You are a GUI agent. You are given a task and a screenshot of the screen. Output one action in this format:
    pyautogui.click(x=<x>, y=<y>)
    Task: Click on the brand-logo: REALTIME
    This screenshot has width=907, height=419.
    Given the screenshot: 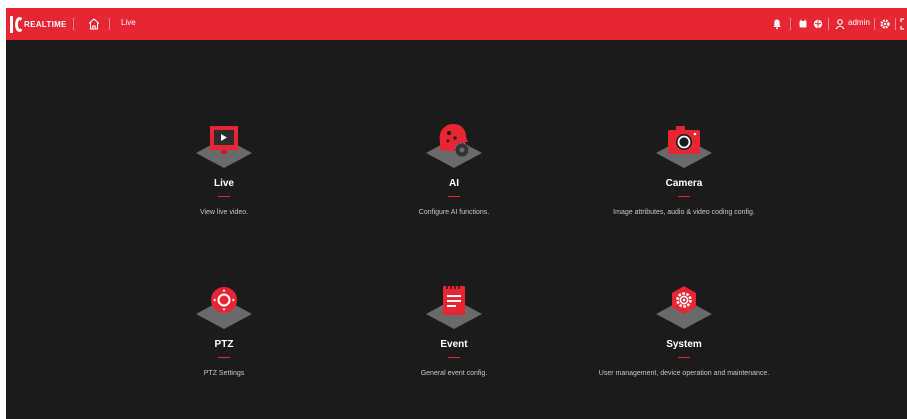 What is the action you would take?
    pyautogui.click(x=38, y=24)
    